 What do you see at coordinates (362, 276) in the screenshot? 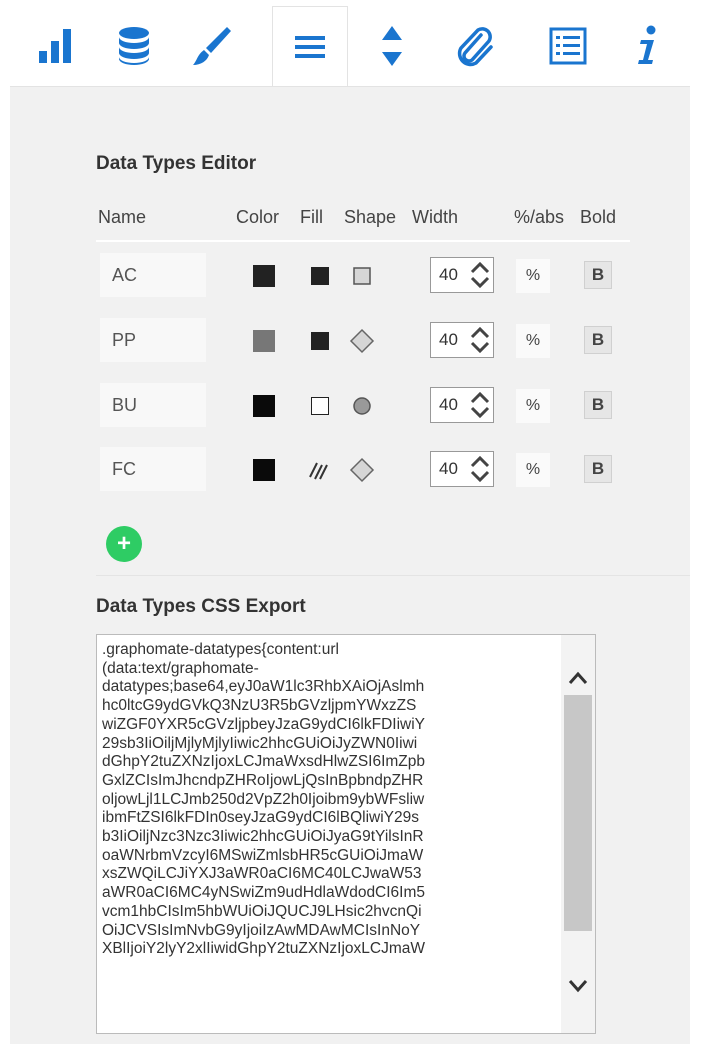
I see `square-shape-icon` at bounding box center [362, 276].